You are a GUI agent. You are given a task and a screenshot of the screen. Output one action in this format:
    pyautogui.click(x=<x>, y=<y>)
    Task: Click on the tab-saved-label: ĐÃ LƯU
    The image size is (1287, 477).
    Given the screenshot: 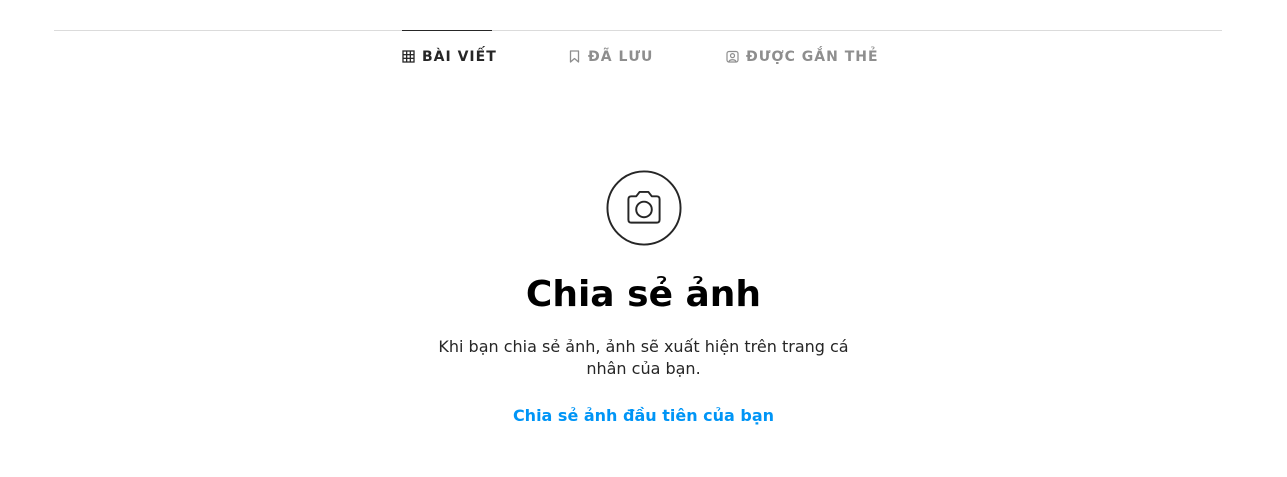 What is the action you would take?
    pyautogui.click(x=621, y=56)
    